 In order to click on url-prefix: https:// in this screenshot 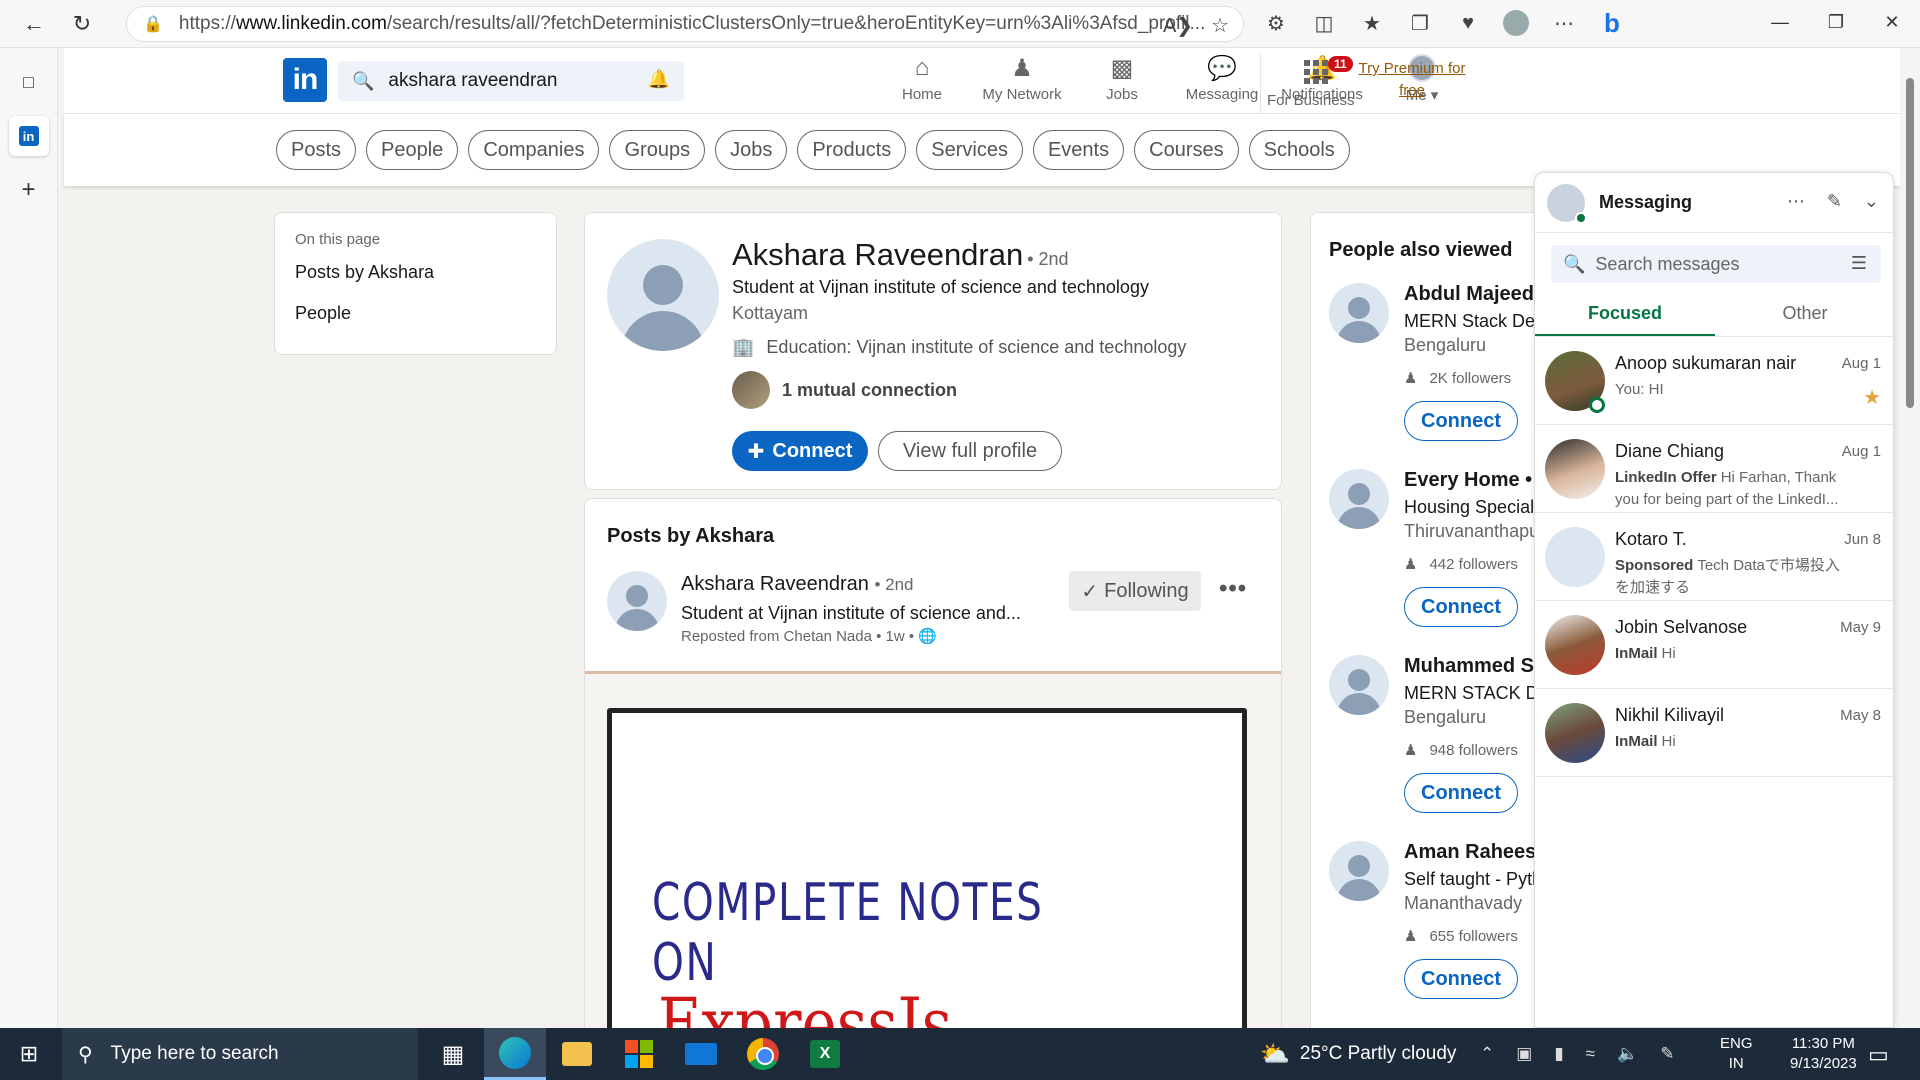, I will do `click(207, 23)`.